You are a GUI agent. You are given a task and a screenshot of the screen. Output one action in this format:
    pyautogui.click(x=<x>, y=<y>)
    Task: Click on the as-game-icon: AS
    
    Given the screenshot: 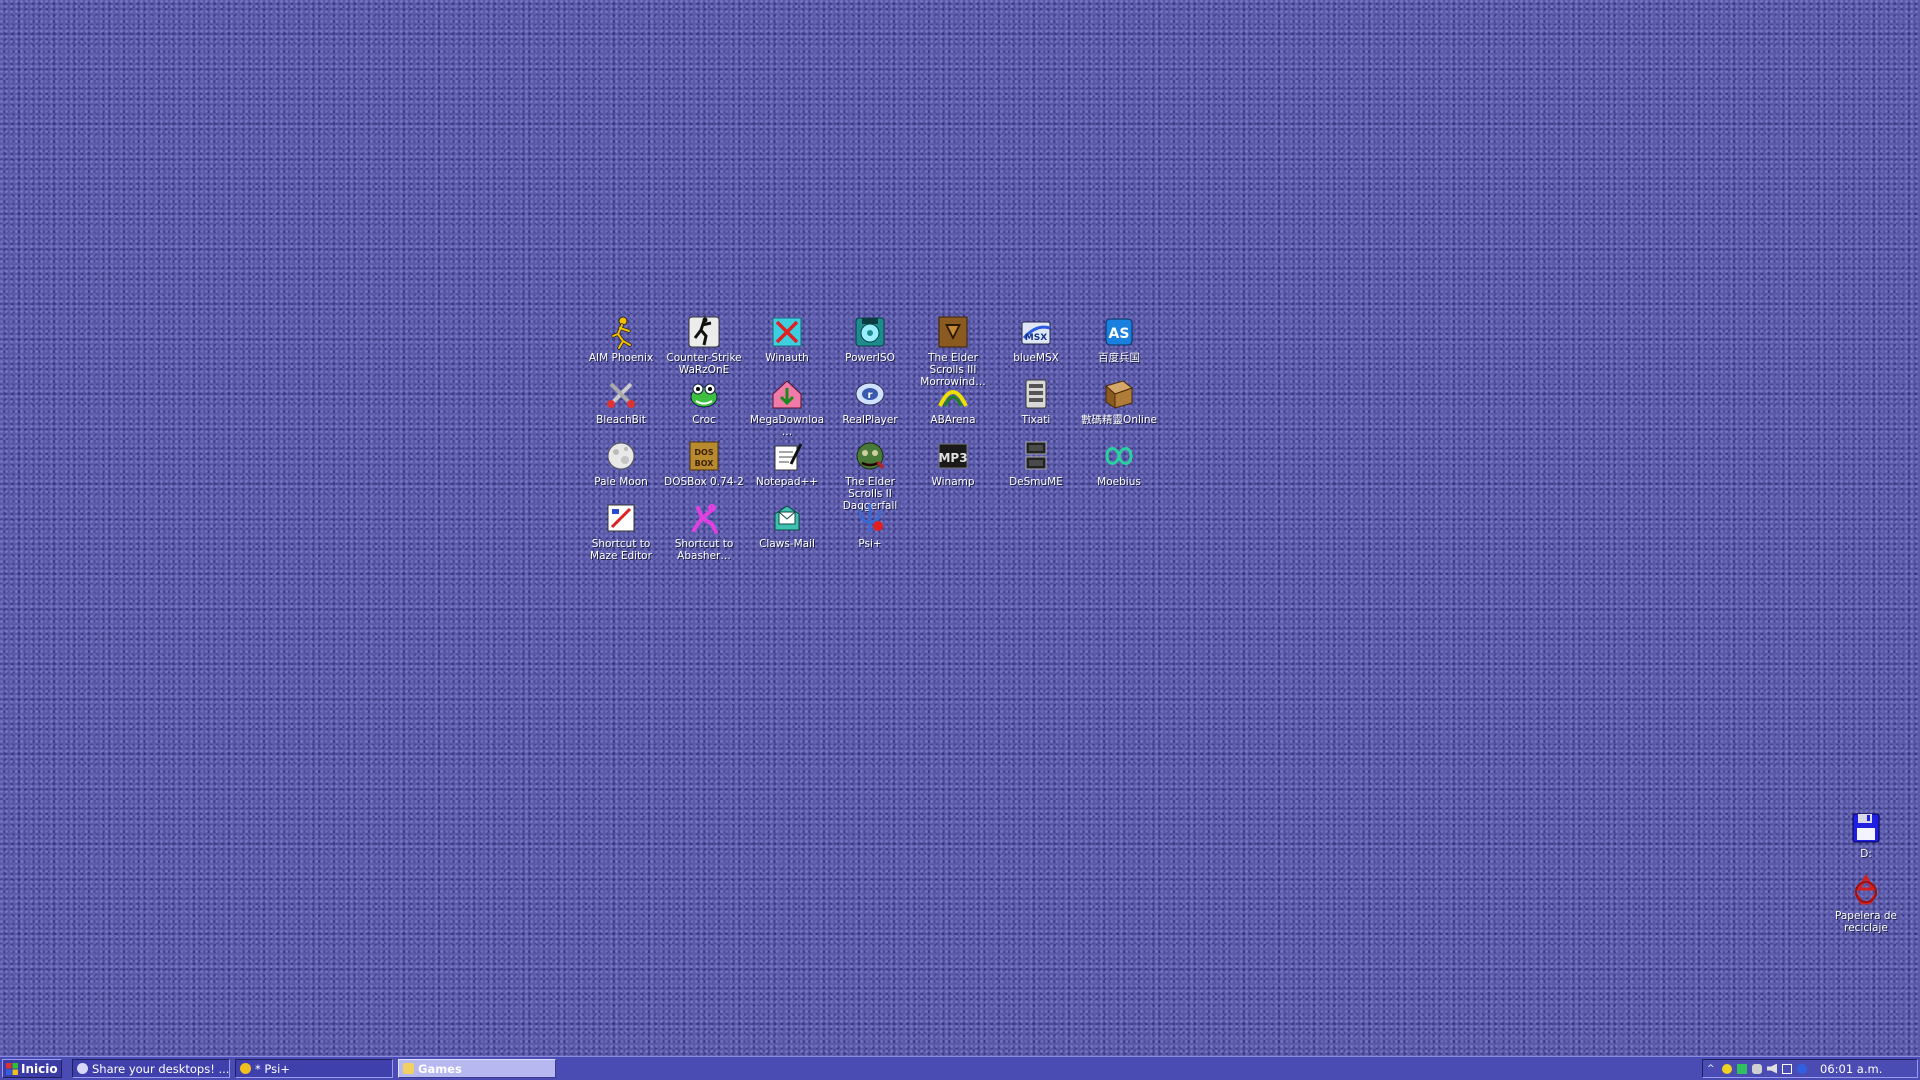 What is the action you would take?
    pyautogui.click(x=1119, y=332)
    